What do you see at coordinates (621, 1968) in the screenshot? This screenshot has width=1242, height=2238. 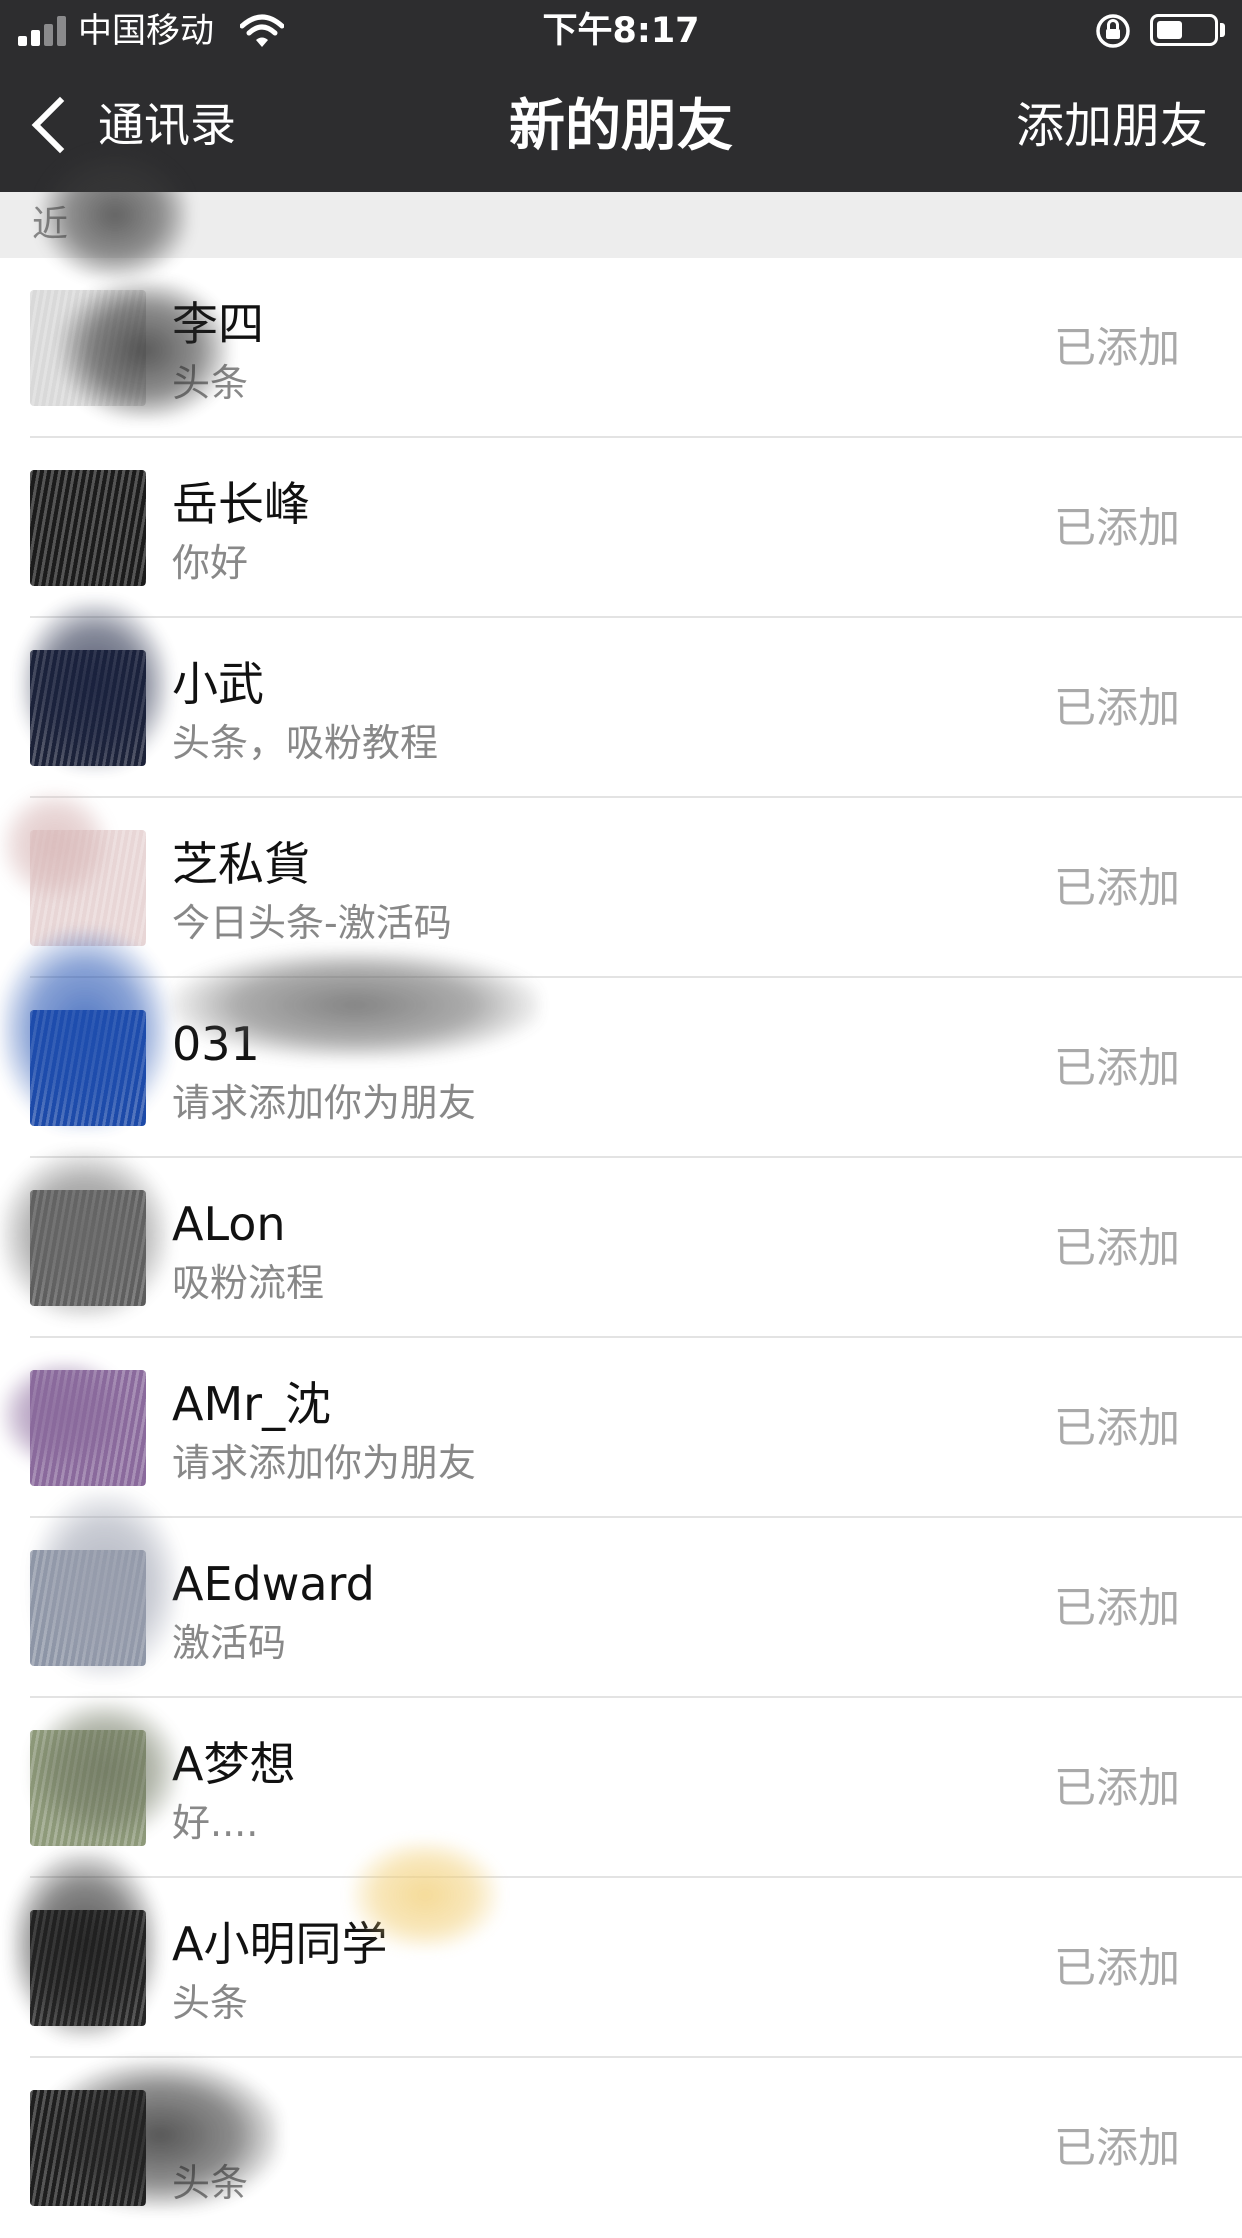 I see `friend-request-row: A小明同学头条 已添加` at bounding box center [621, 1968].